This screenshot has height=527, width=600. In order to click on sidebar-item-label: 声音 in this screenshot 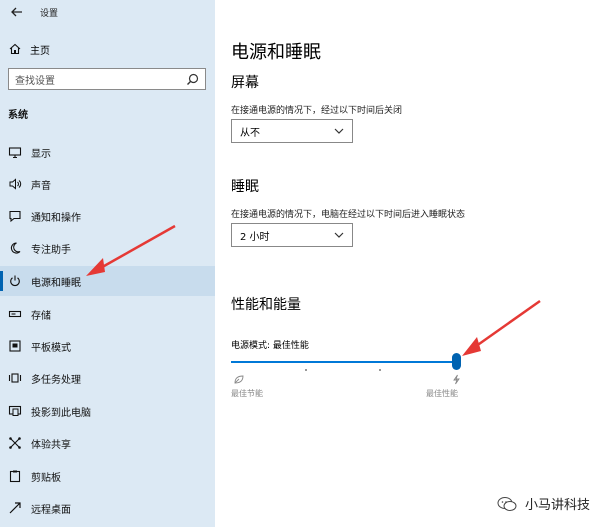, I will do `click(41, 186)`.